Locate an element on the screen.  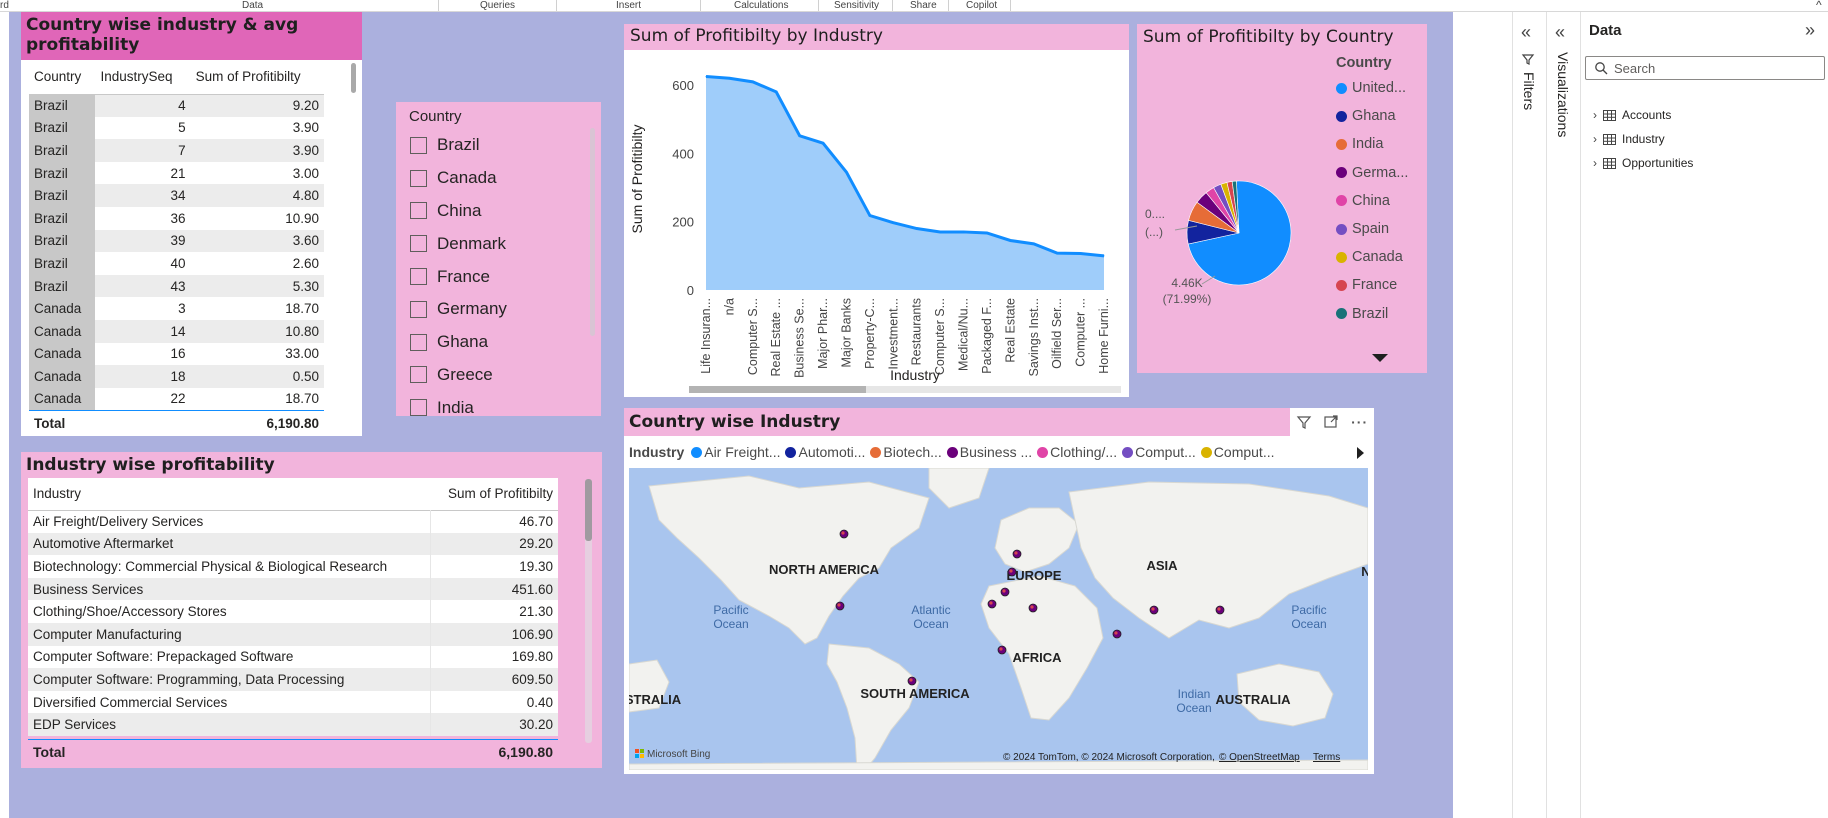
ribbon-label-insert: Insert is located at coordinates (628, 5).